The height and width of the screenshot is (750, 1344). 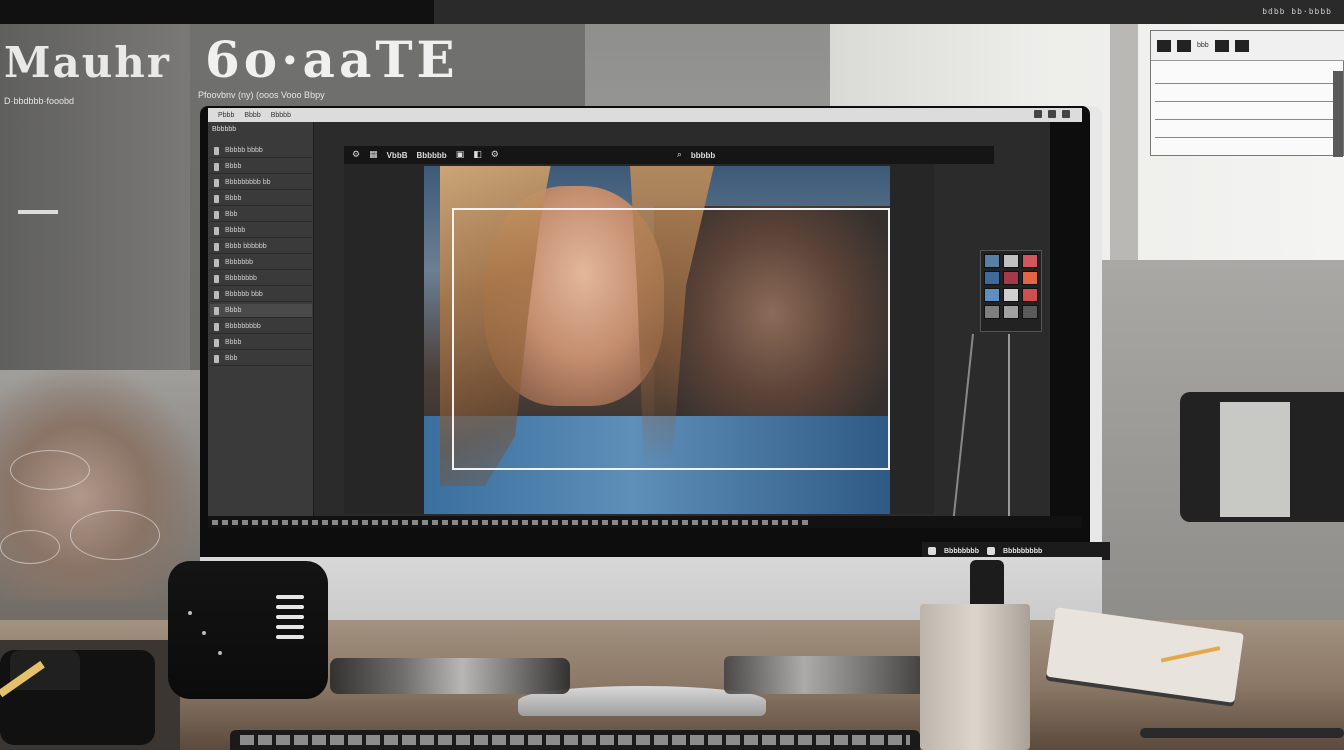 What do you see at coordinates (889, 12) in the screenshot?
I see `top-strip-right` at bounding box center [889, 12].